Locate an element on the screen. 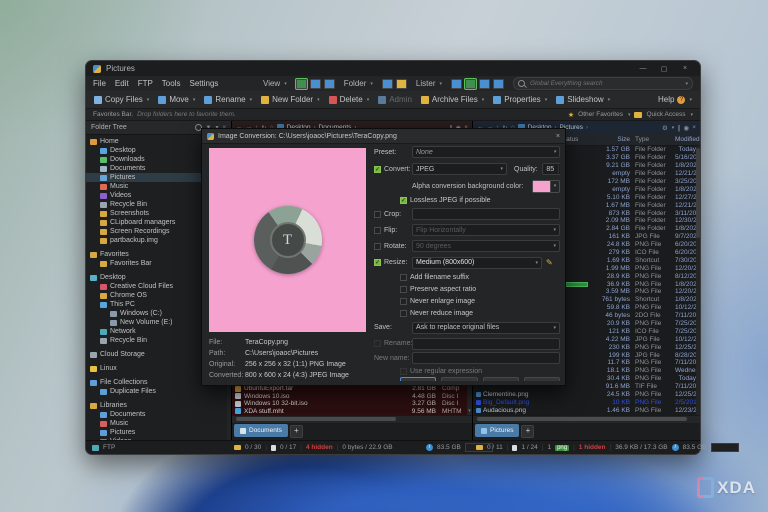  column-type: Type is located at coordinates (652, 139).